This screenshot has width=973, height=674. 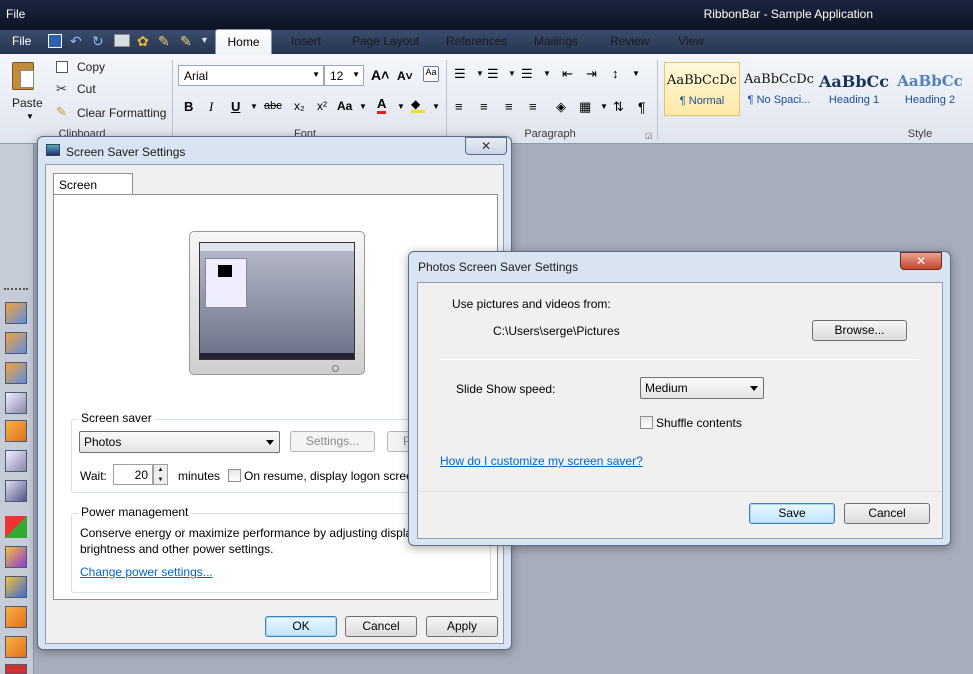 What do you see at coordinates (509, 106) in the screenshot?
I see `align-right-icon: ≡` at bounding box center [509, 106].